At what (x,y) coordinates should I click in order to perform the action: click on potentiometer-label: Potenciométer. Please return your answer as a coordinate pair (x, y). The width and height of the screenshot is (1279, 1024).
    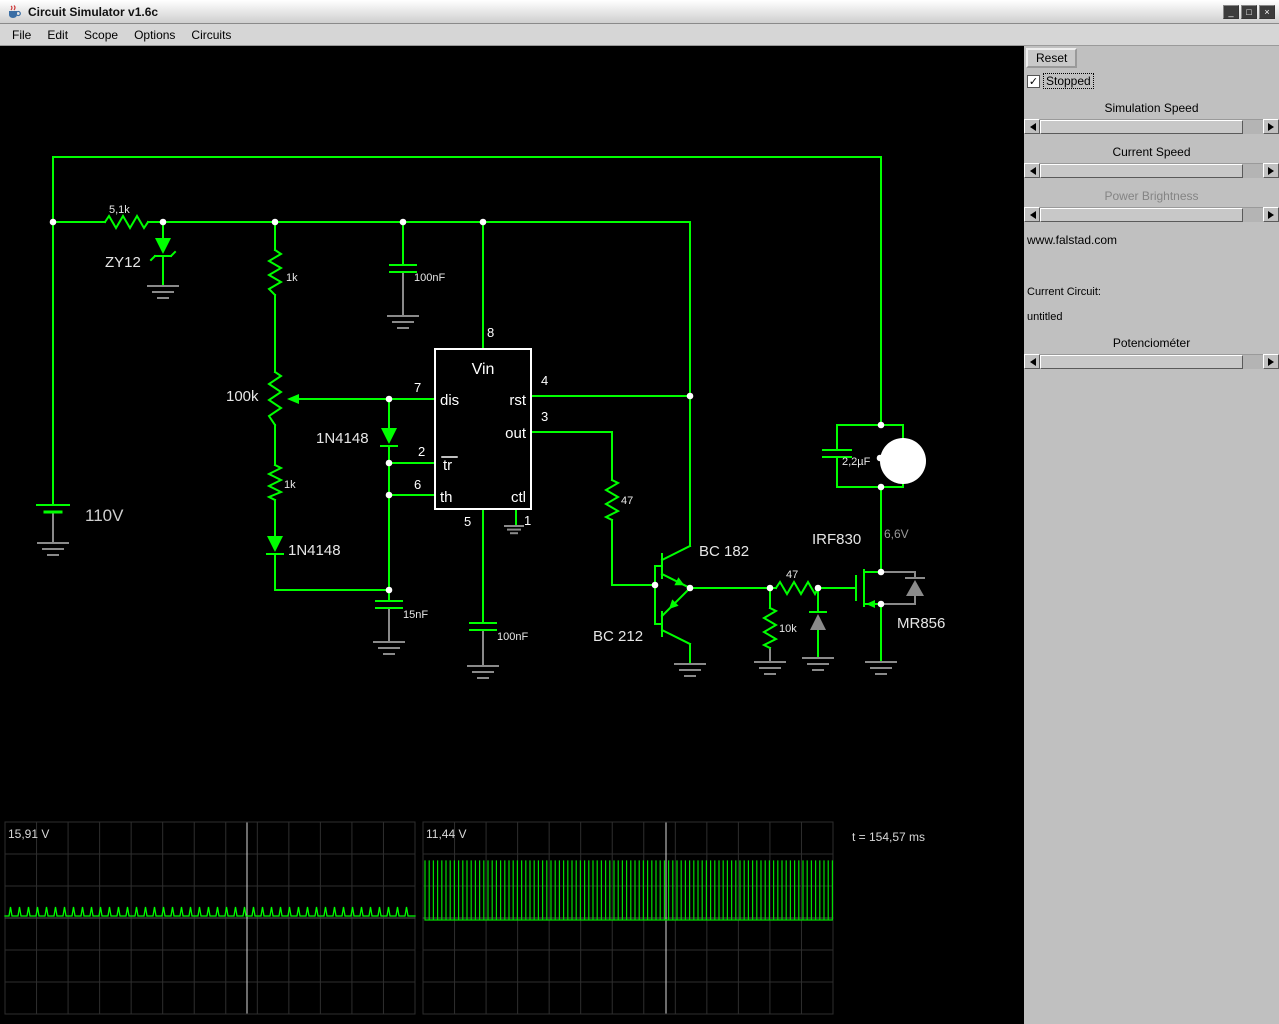
    Looking at the image, I should click on (1151, 343).